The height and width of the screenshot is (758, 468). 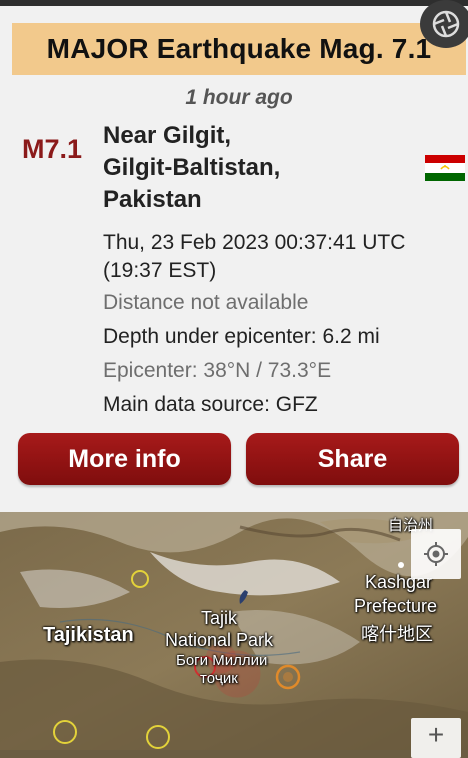 What do you see at coordinates (445, 168) in the screenshot?
I see `tajikistan-flag-icon` at bounding box center [445, 168].